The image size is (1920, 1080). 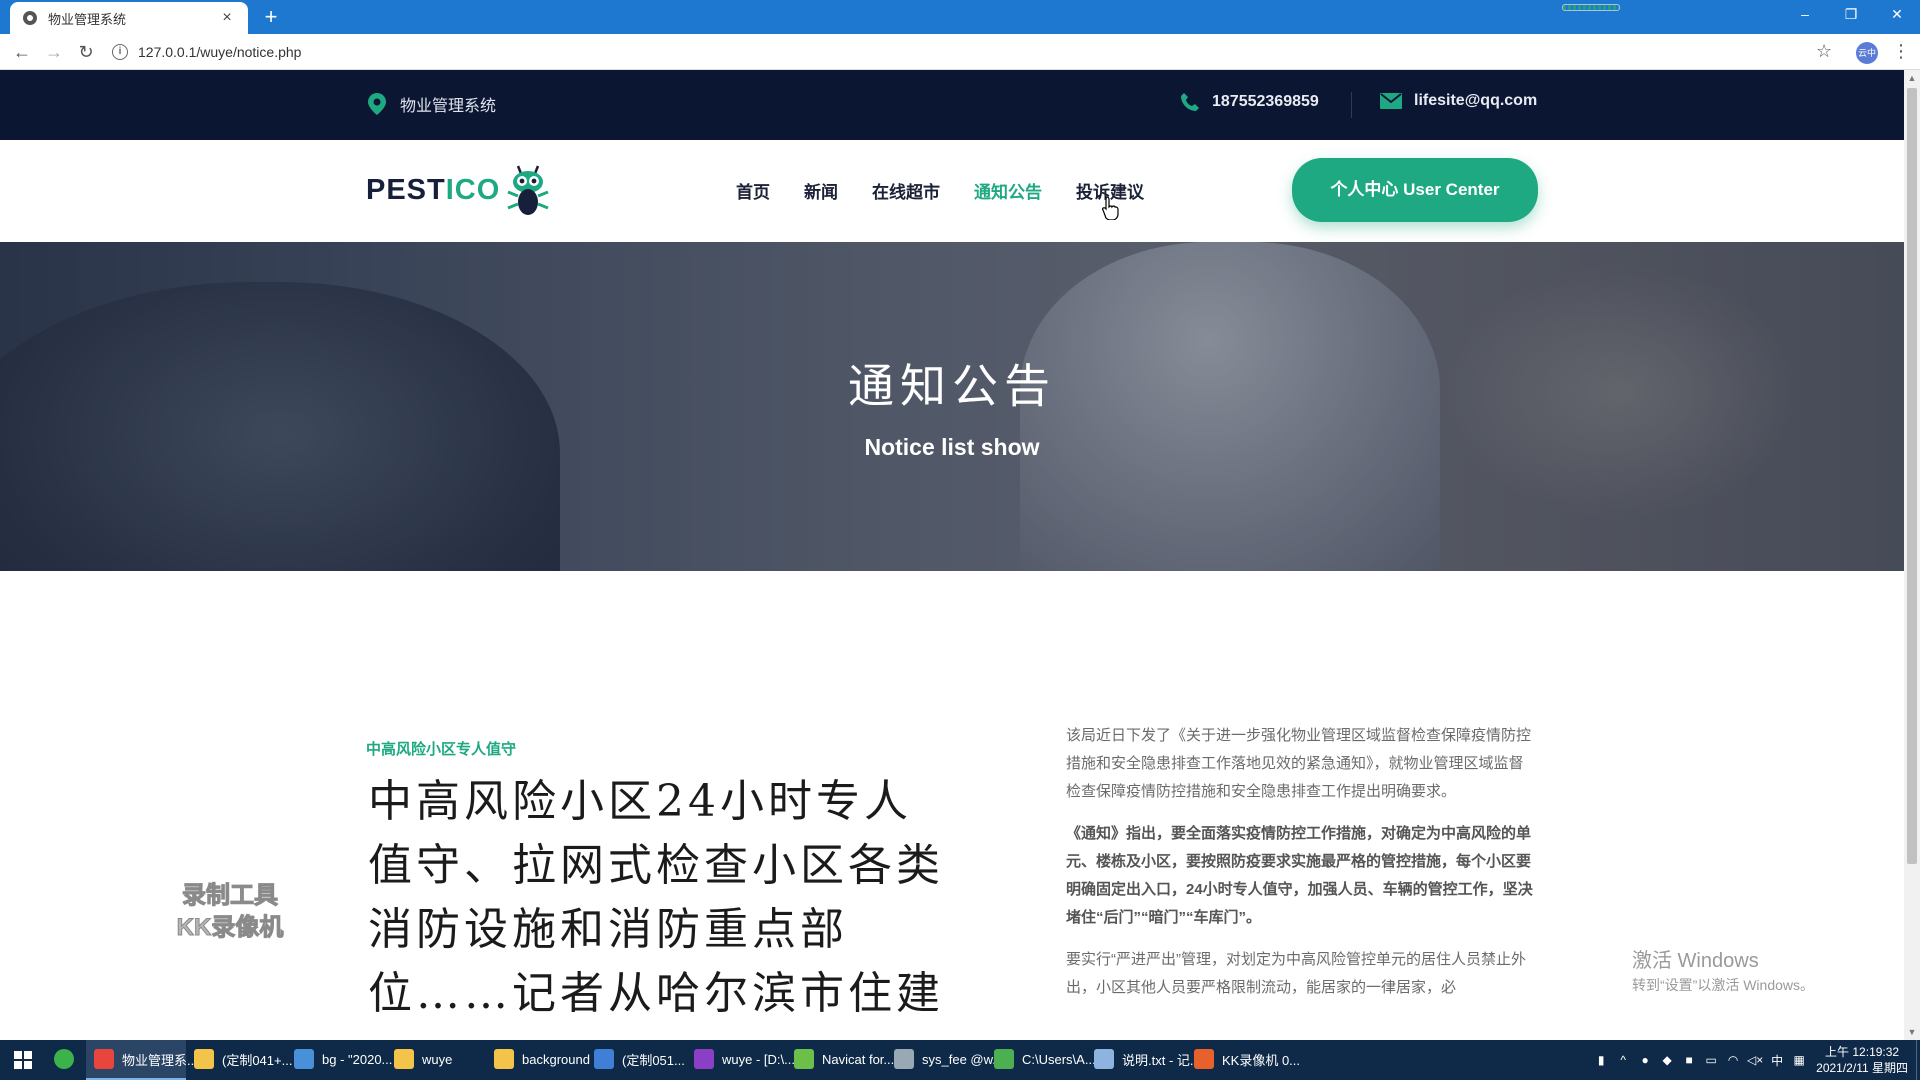 I want to click on tray-expand-icon: ^, so click(x=1623, y=1060).